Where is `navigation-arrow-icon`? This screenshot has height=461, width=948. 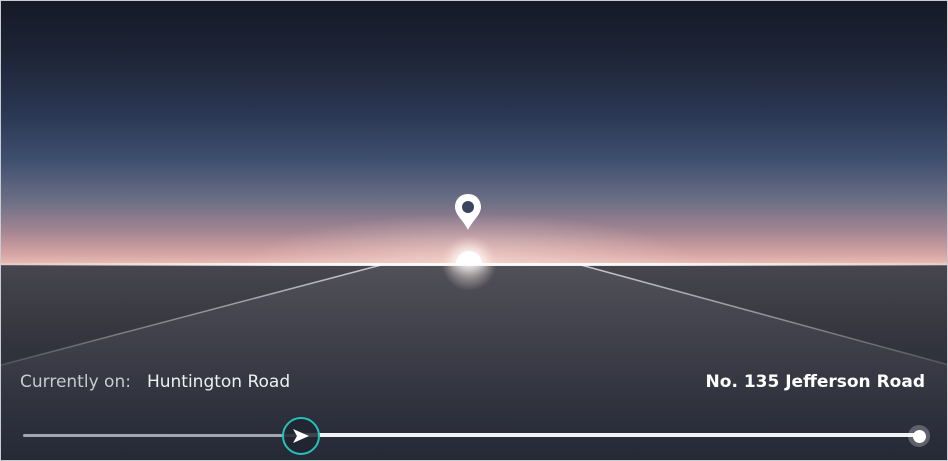 navigation-arrow-icon is located at coordinates (300, 436).